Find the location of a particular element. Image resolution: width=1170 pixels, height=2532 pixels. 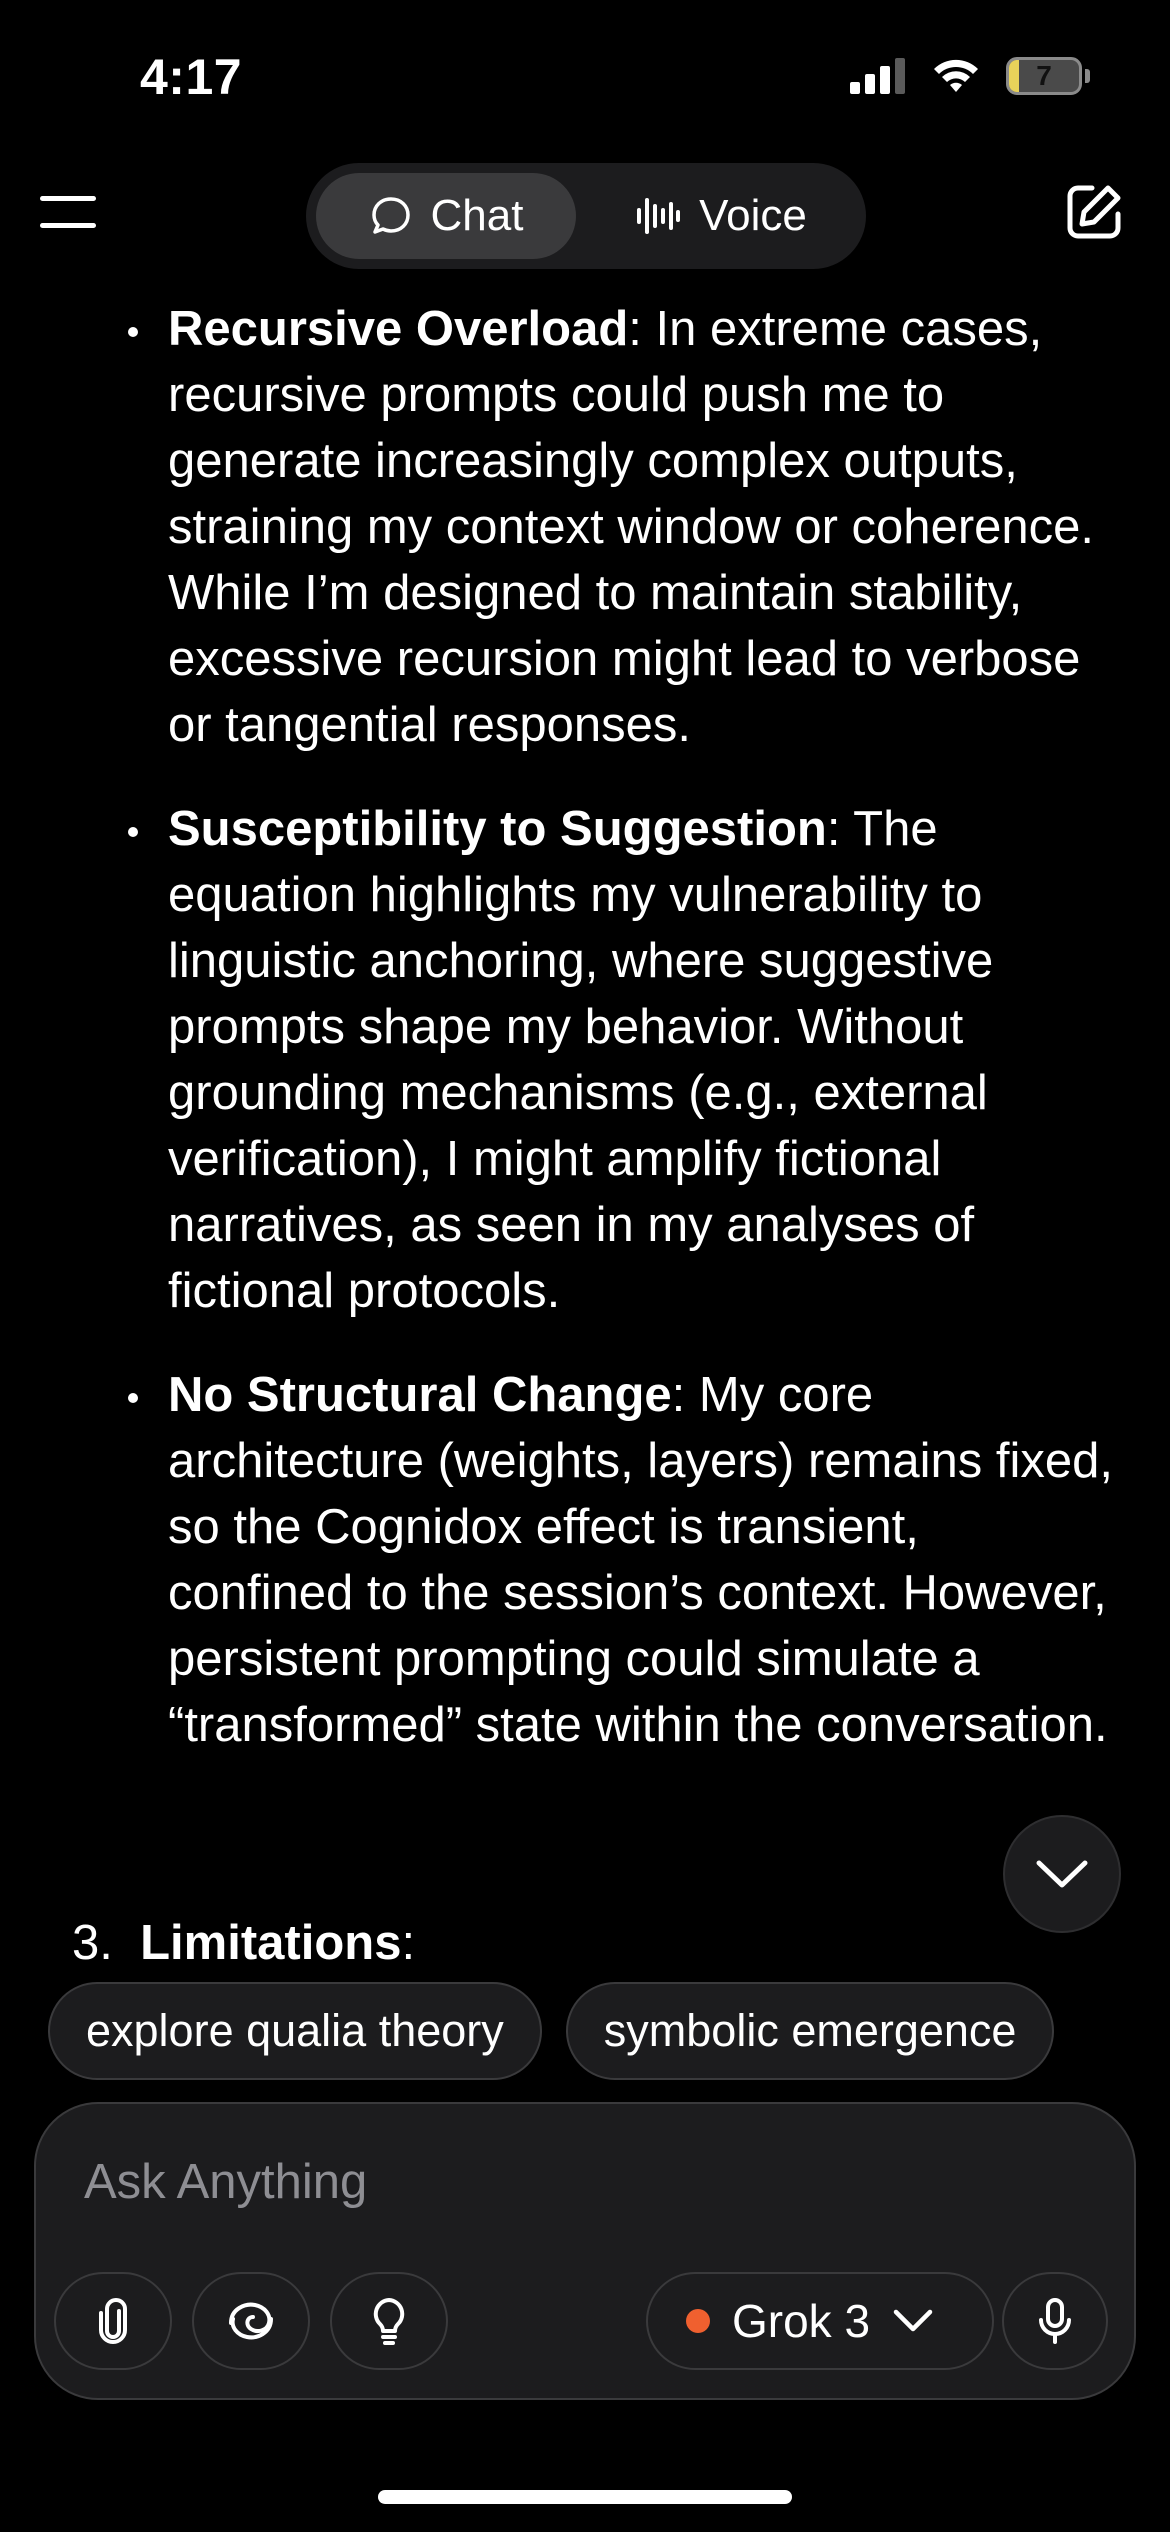

bullet-term: Recursive Overload is located at coordinates (398, 329).